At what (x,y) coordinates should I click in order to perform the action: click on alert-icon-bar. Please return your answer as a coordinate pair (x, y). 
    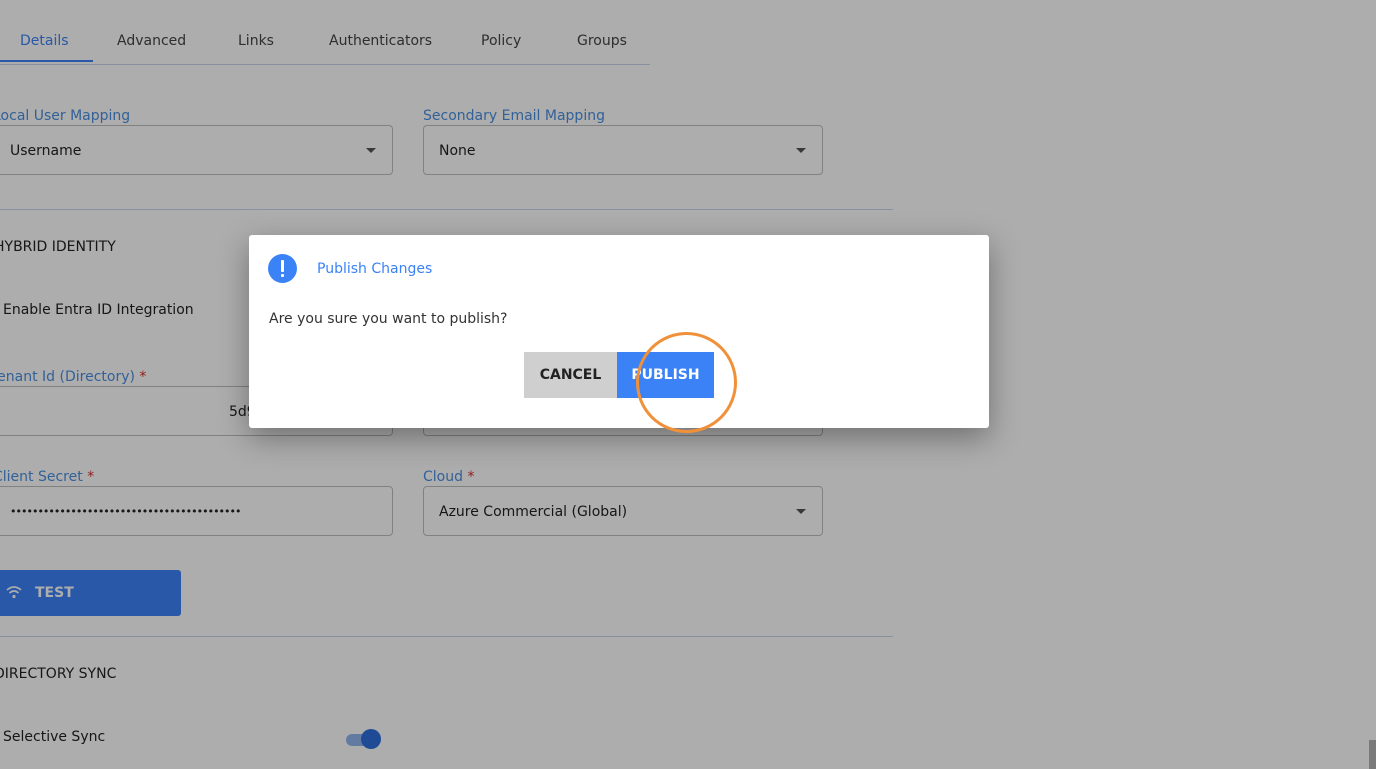
    Looking at the image, I should click on (282, 266).